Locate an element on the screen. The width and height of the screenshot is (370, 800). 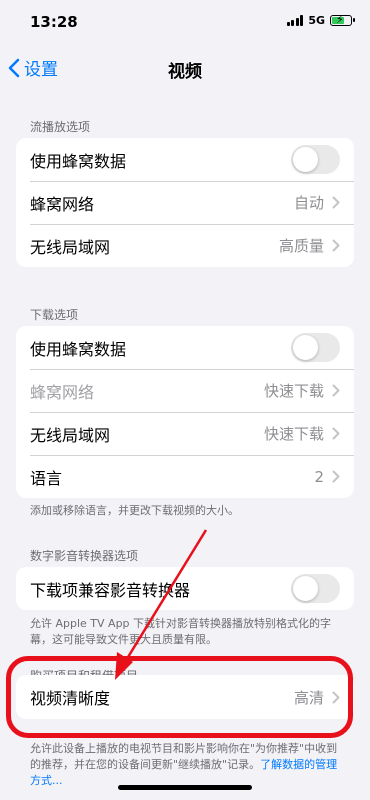
converter-compat-row: 下载项兼容影音转换器 is located at coordinates (185, 588).